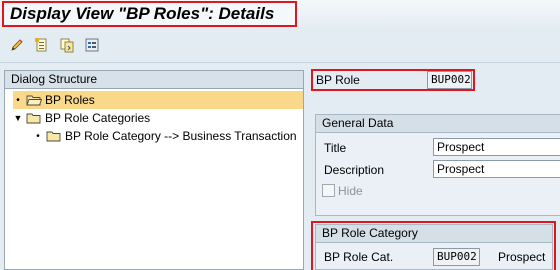 The height and width of the screenshot is (270, 560). Describe the element at coordinates (522, 257) in the screenshot. I see `bp-role-cat-text: Prospect` at that location.